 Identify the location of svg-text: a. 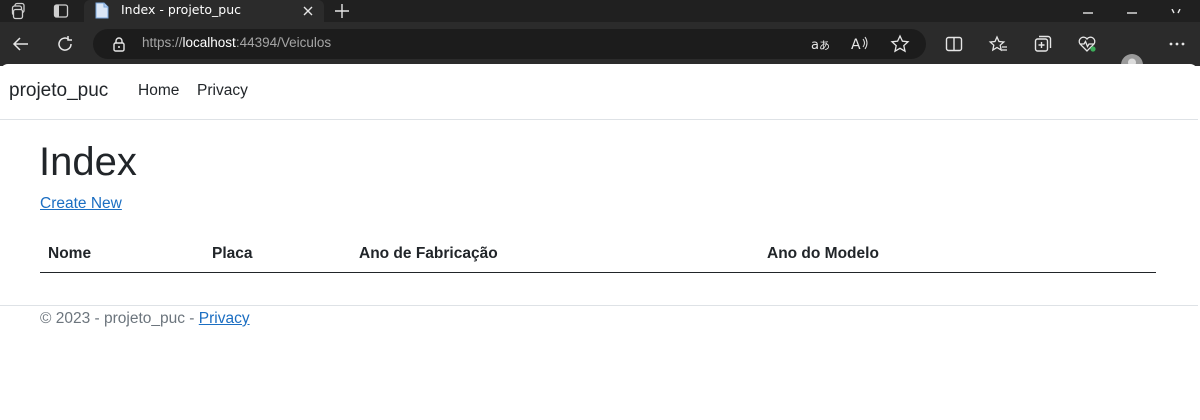
(815, 45).